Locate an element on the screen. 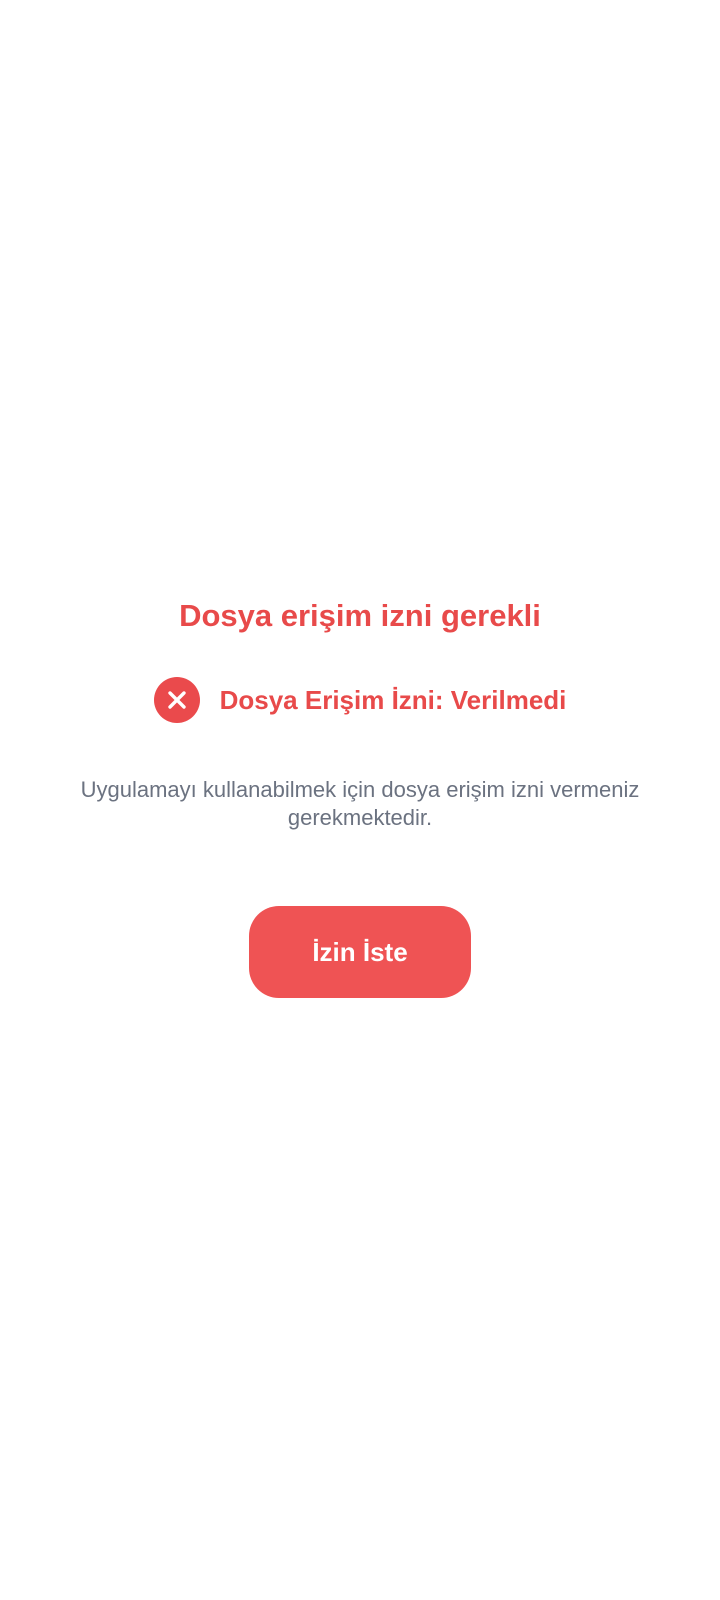 Image resolution: width=720 pixels, height=1600 pixels. page-title: Dosya erişim izni gerekli is located at coordinates (360, 615).